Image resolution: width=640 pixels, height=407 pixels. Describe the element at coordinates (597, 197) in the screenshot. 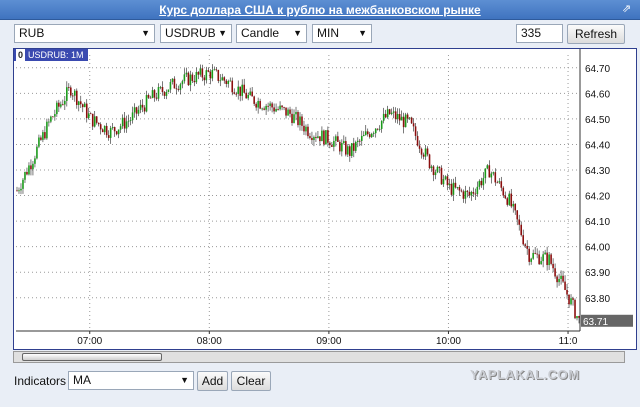

I see `y-tick-label: 64.20` at that location.